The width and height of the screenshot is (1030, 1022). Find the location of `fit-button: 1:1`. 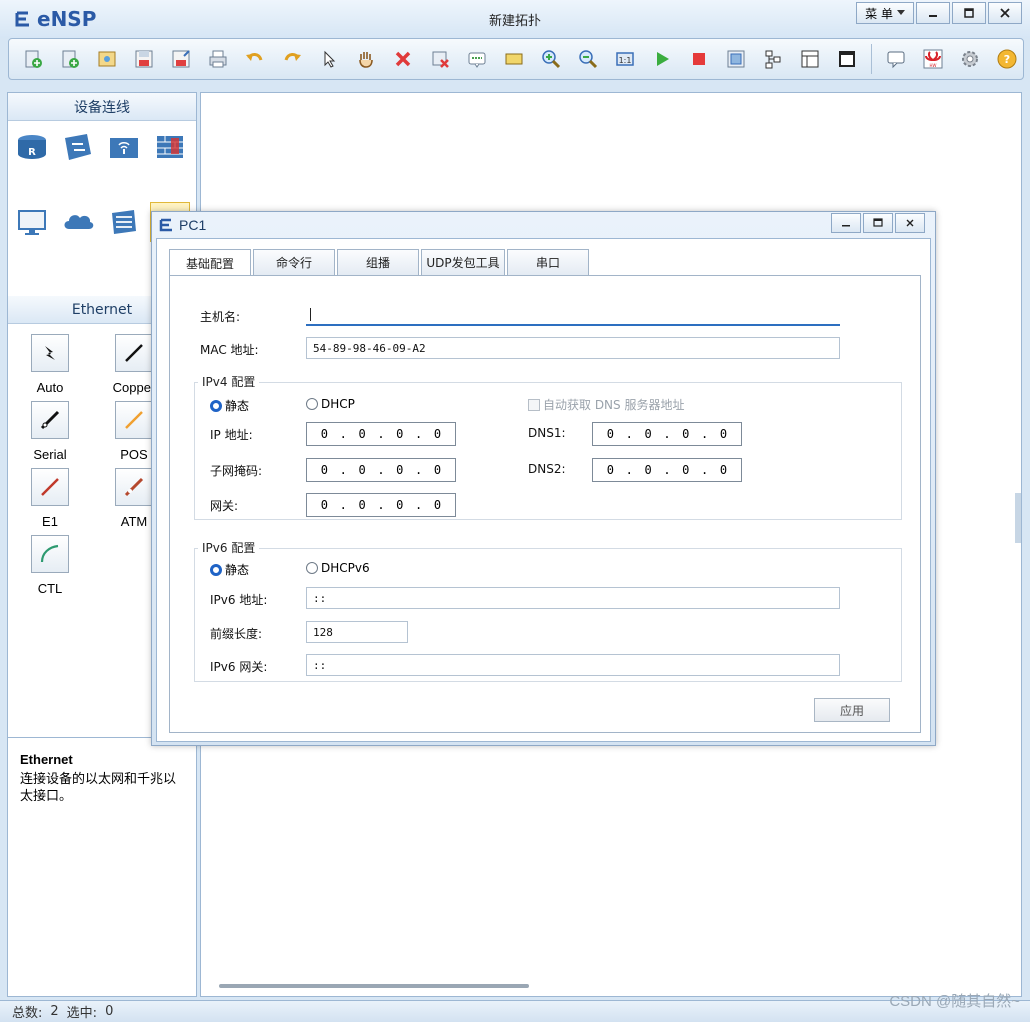

fit-button: 1:1 is located at coordinates (625, 59).